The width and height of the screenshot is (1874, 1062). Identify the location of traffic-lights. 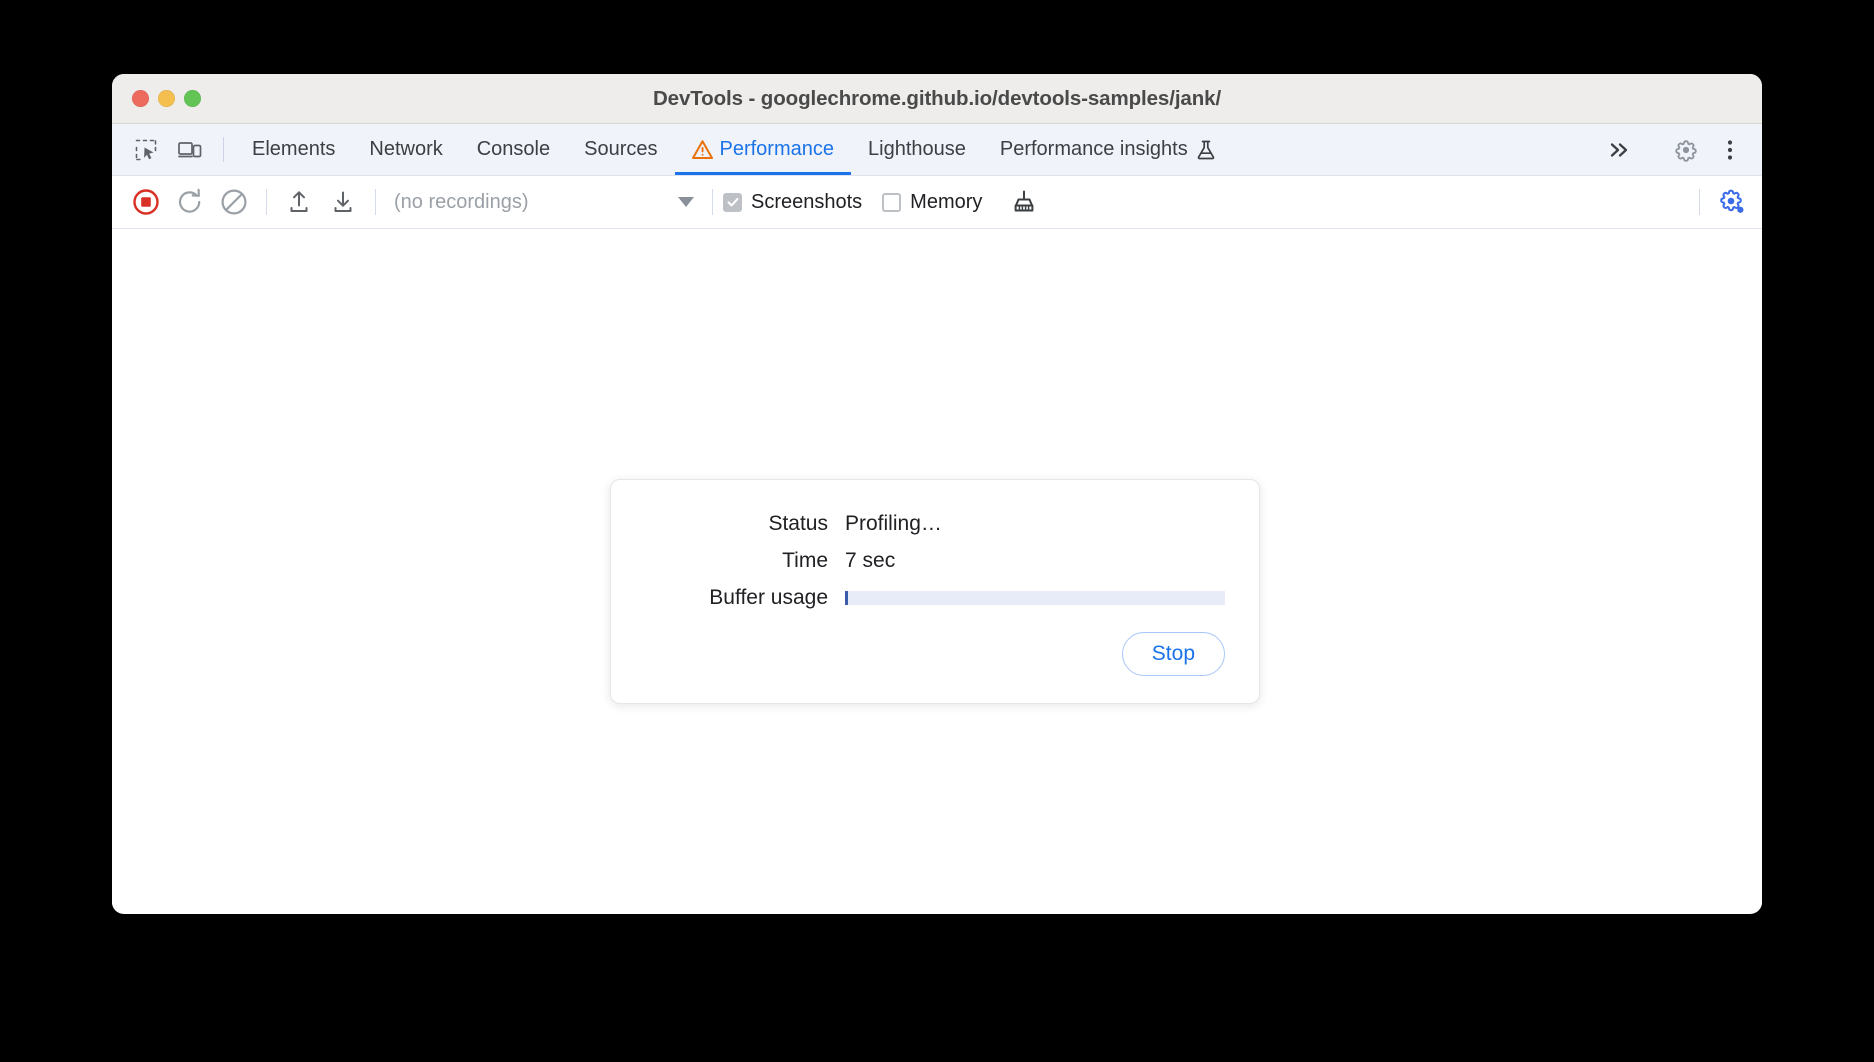
(166, 98).